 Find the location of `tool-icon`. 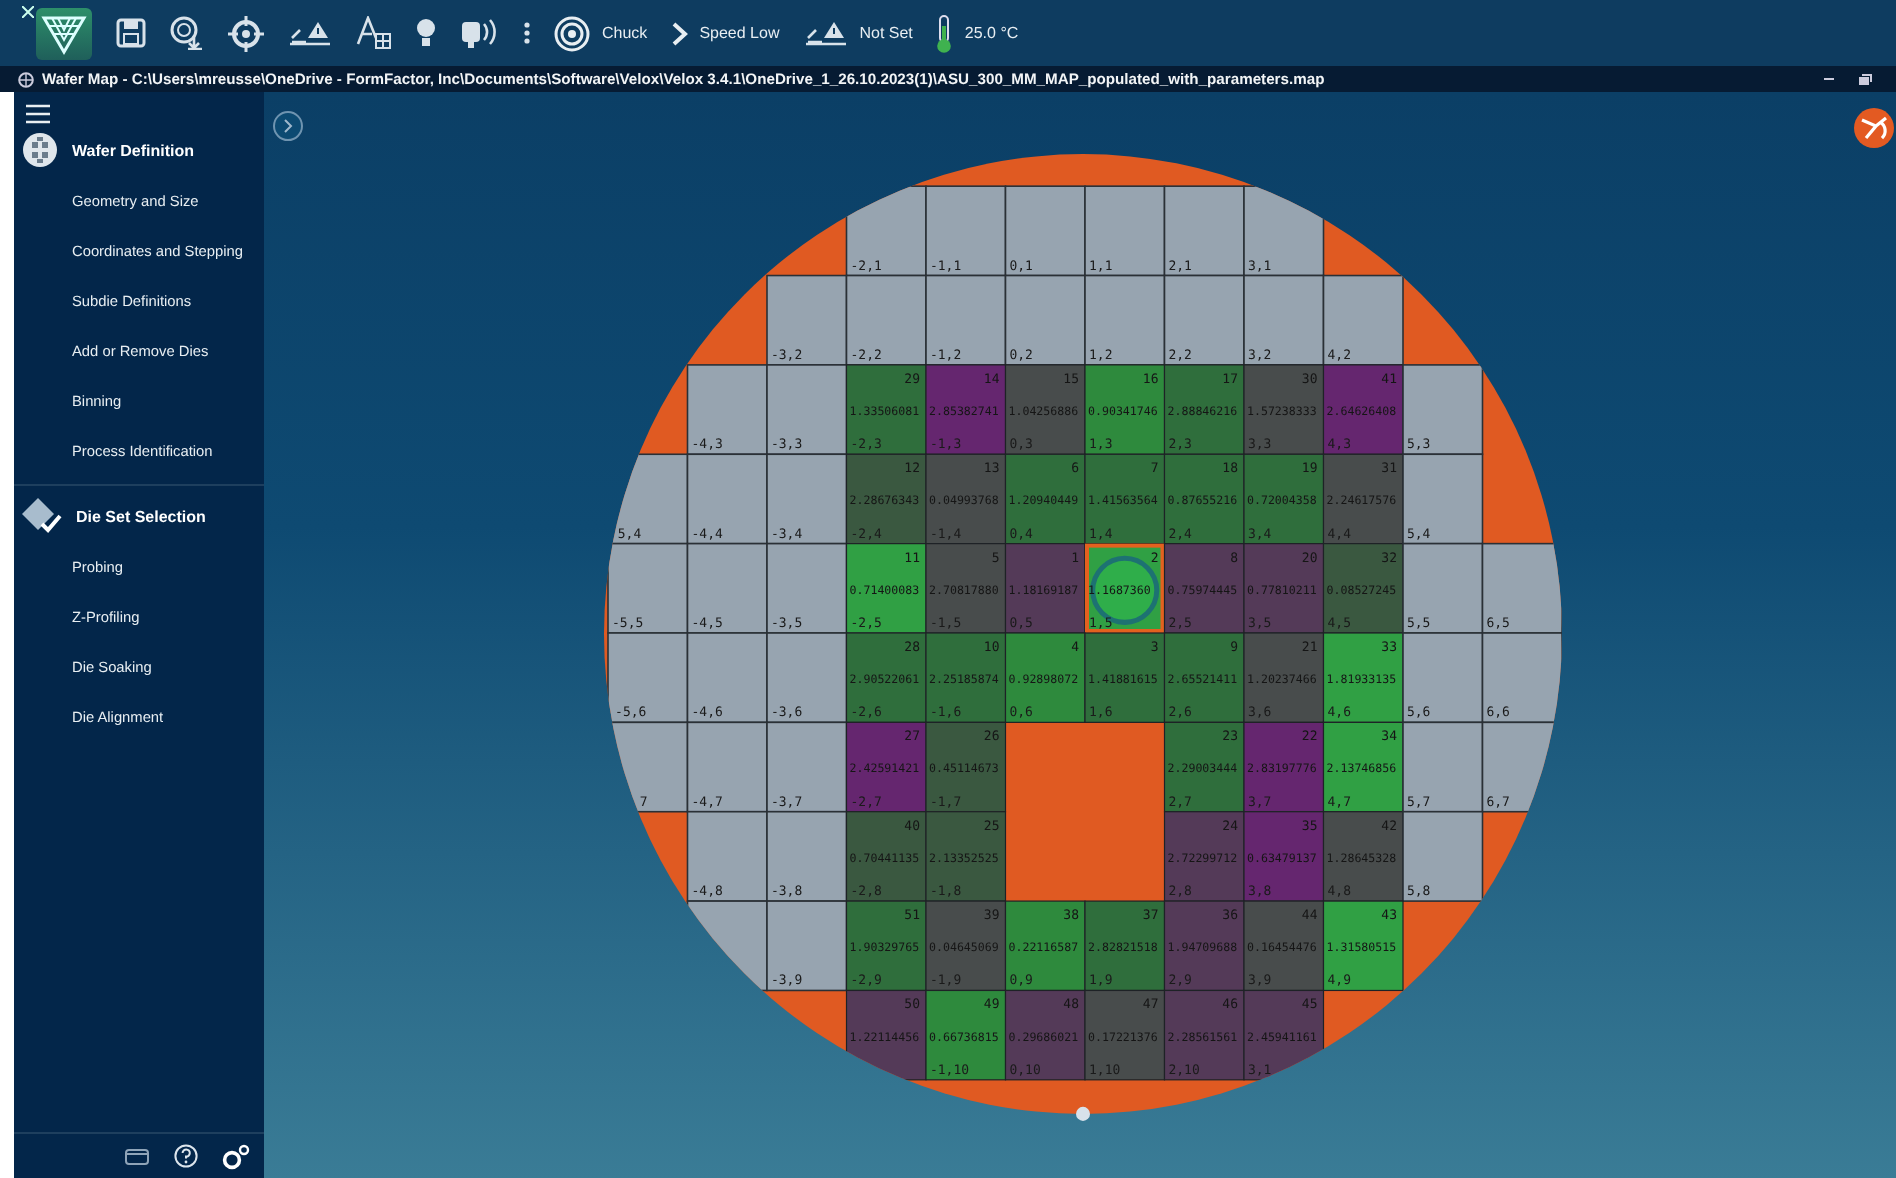

tool-icon is located at coordinates (1874, 128).